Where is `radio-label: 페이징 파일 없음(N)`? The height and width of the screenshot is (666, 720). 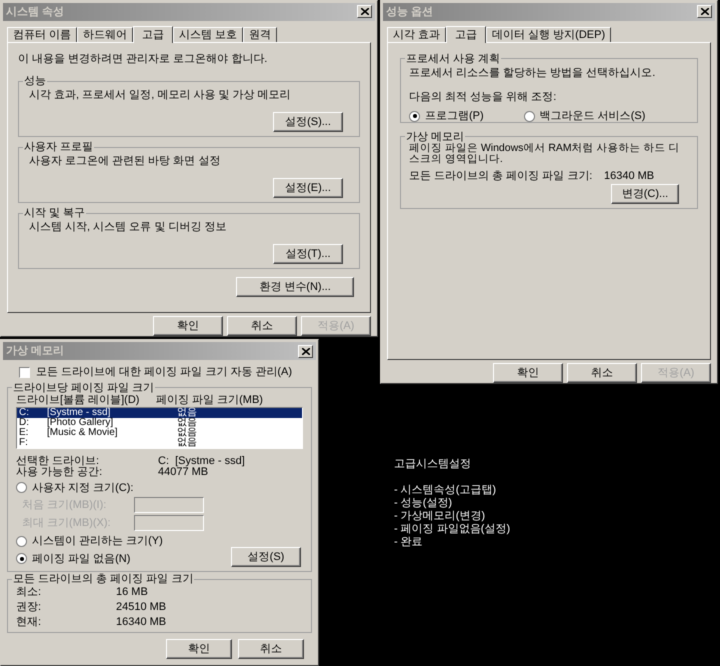
radio-label: 페이징 파일 없음(N) is located at coordinates (81, 559).